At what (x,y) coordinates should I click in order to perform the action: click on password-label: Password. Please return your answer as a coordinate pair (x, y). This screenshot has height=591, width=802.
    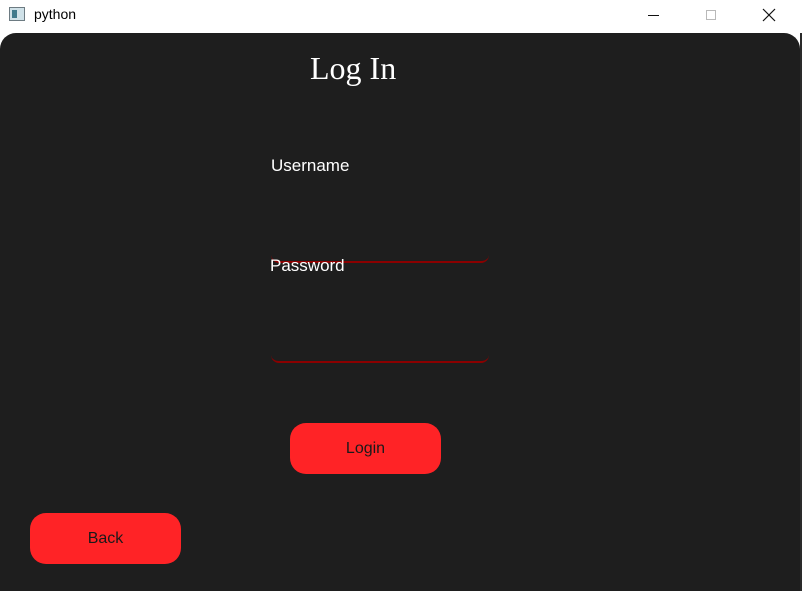
    Looking at the image, I should click on (307, 265).